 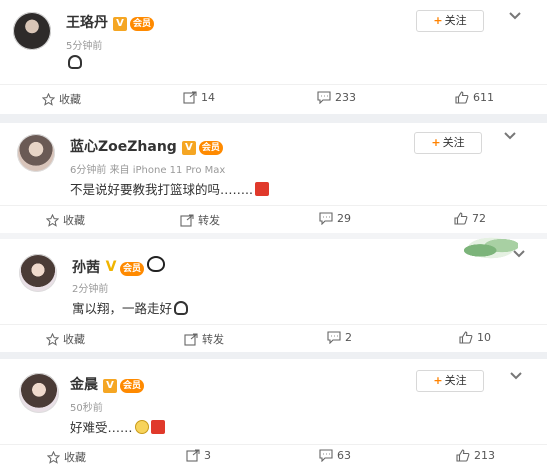 What do you see at coordinates (336, 99) in the screenshot?
I see `comment-button: 233` at bounding box center [336, 99].